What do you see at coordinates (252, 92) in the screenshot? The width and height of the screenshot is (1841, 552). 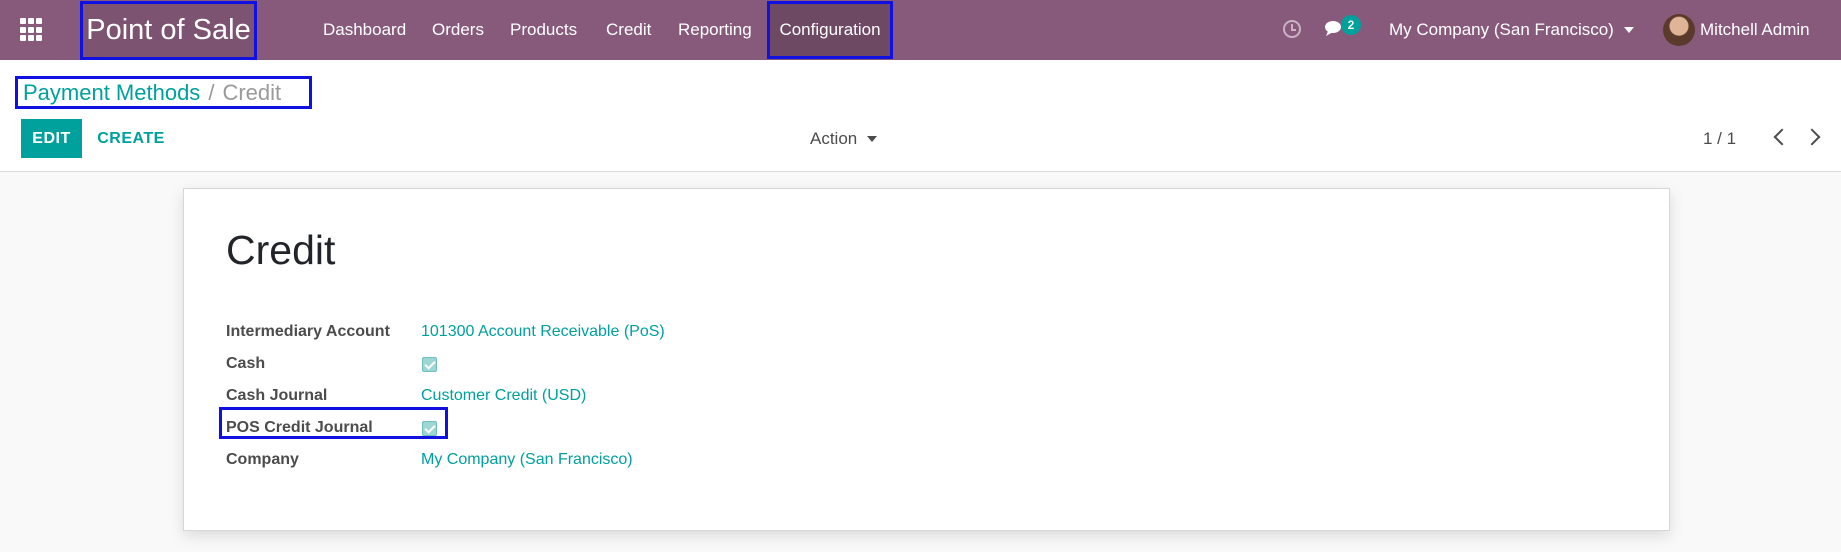 I see `breadcrumb-current: Credit` at bounding box center [252, 92].